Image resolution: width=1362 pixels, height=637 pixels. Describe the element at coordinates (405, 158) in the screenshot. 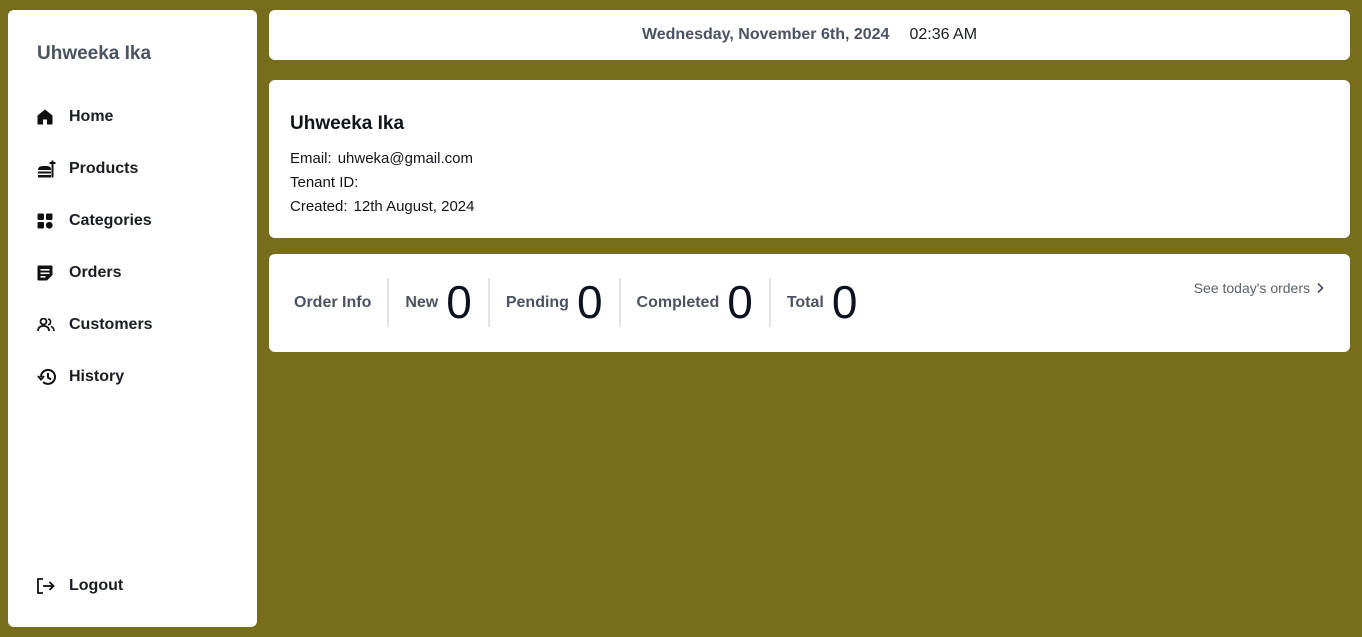

I see `email-value: uhweka@gmail.com` at that location.